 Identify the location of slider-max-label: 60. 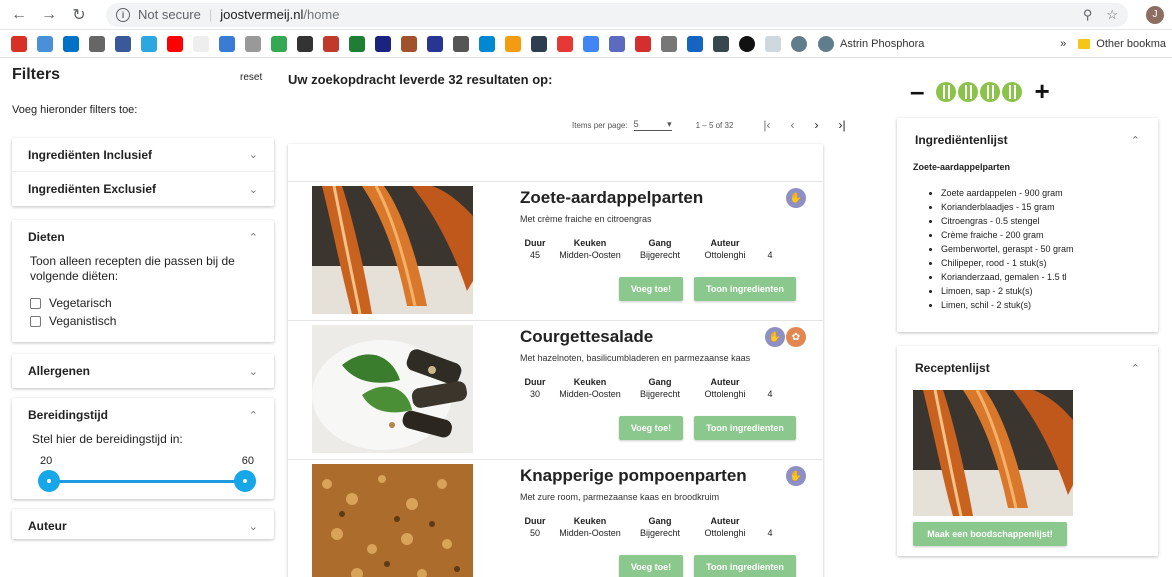
(247, 461).